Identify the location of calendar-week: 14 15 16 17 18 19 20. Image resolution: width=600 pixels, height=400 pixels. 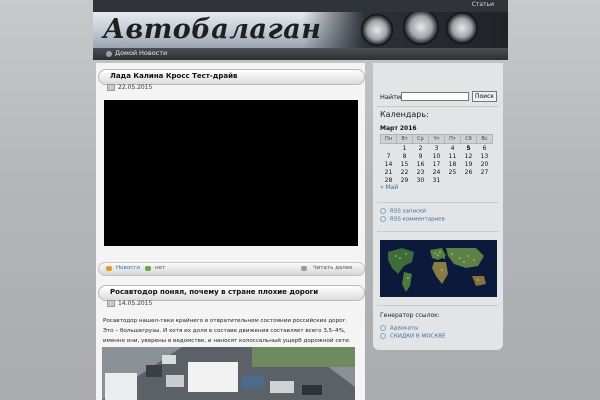
(437, 164).